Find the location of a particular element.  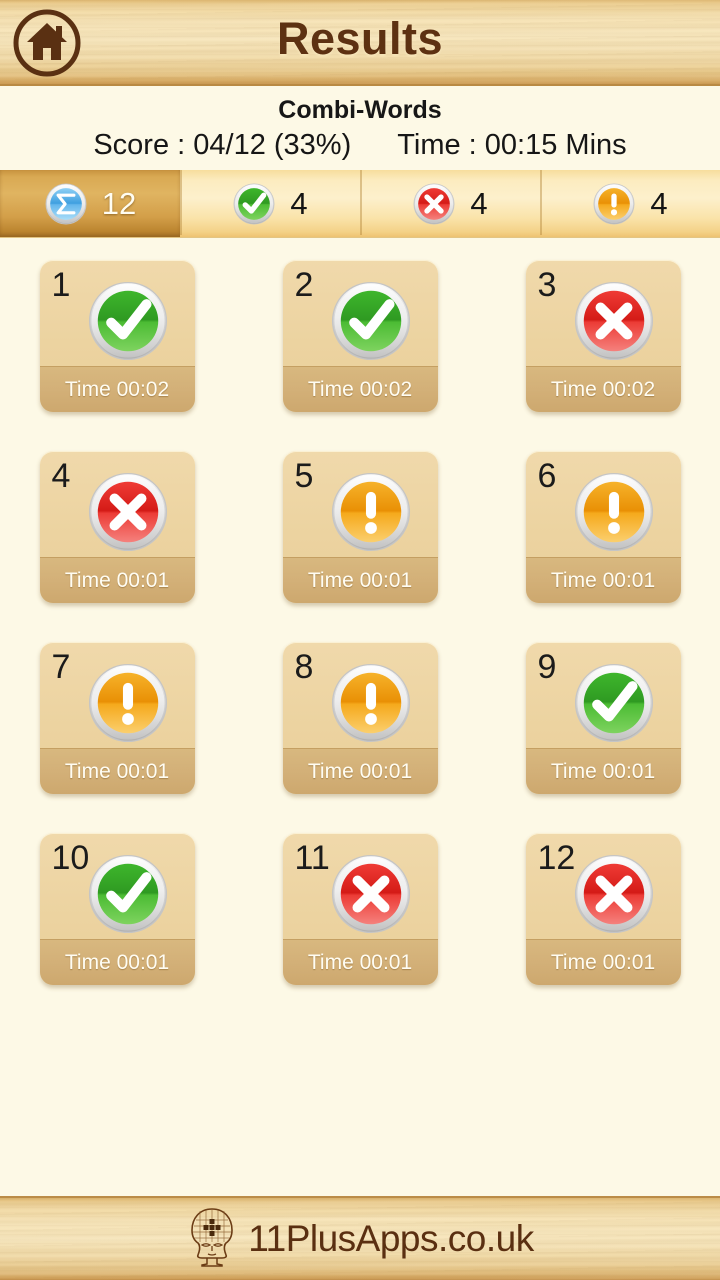

result-card-number: 8 is located at coordinates (304, 667).